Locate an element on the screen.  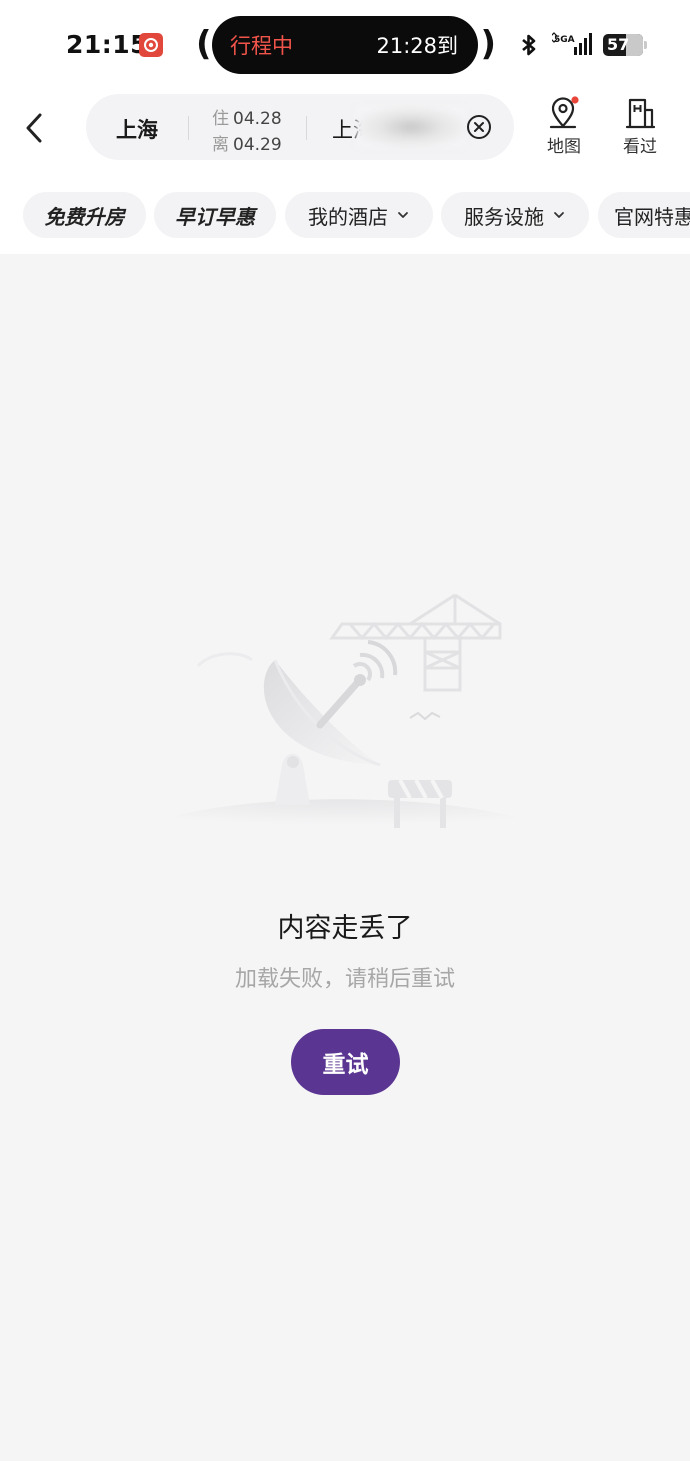
city-selector: 上海 is located at coordinates (137, 129).